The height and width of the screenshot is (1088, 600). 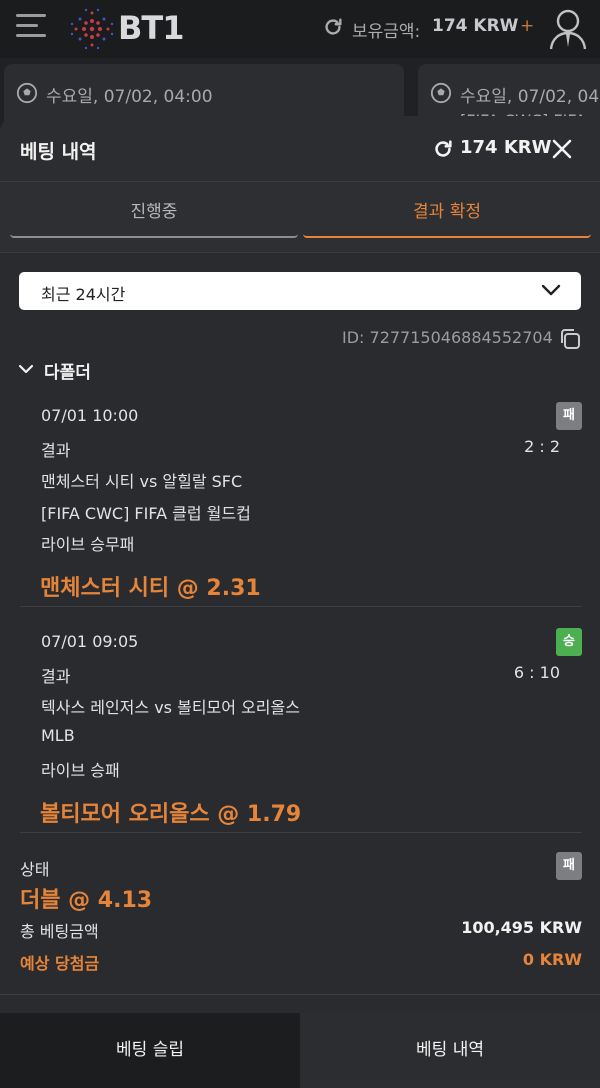 What do you see at coordinates (67, 373) in the screenshot?
I see `folder-label: 다폴더` at bounding box center [67, 373].